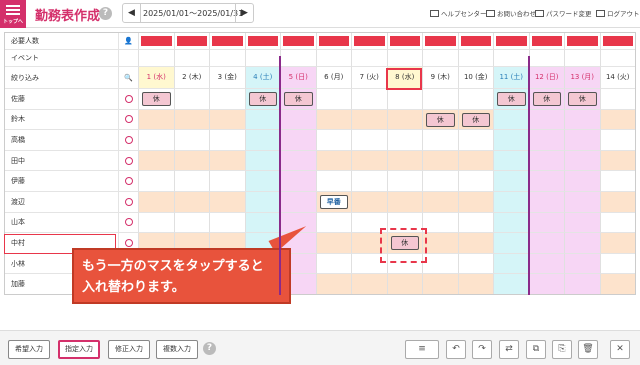 This screenshot has height=365, width=640. I want to click on schedule-cell: 早番, so click(333, 202).